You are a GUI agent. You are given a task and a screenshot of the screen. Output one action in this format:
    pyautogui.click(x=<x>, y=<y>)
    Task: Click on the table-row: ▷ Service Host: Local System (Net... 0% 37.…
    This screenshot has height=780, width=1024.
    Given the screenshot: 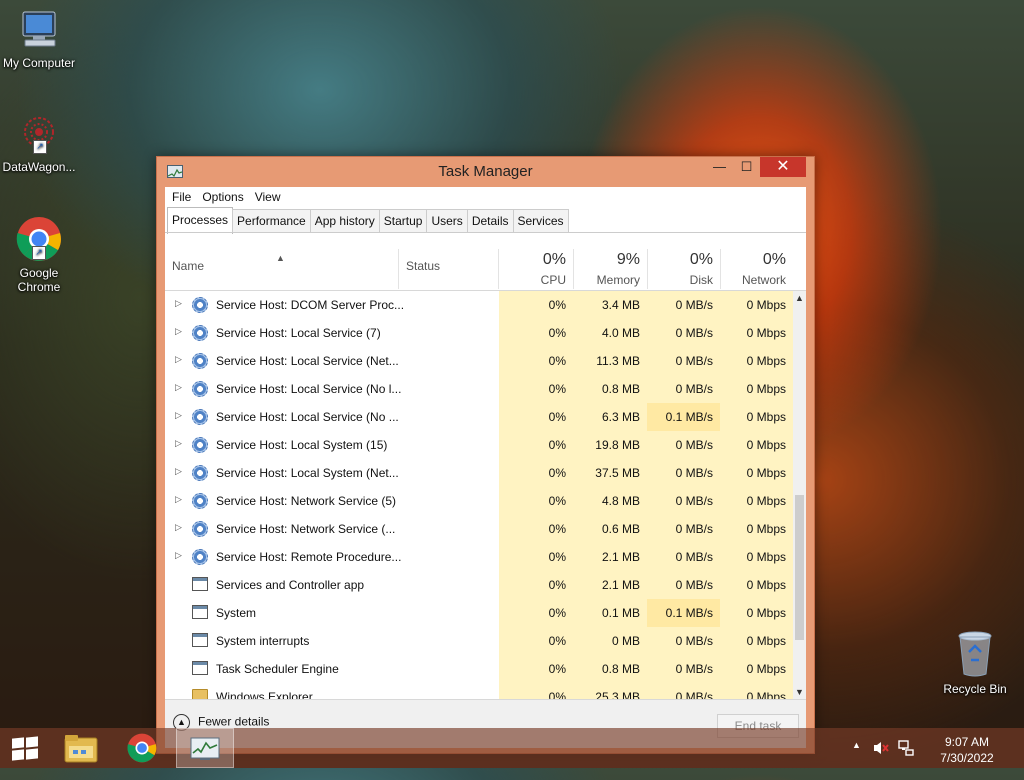 What is the action you would take?
    pyautogui.click(x=479, y=473)
    